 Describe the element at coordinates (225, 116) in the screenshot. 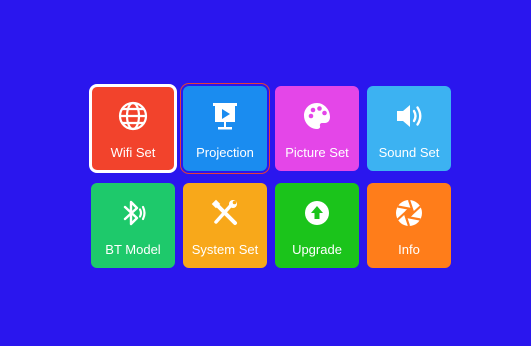

I see `projector-screen-icon` at that location.